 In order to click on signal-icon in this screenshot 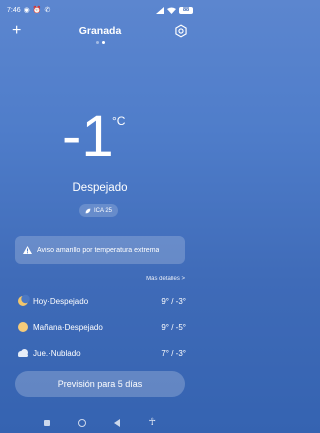, I will do `click(160, 10)`.